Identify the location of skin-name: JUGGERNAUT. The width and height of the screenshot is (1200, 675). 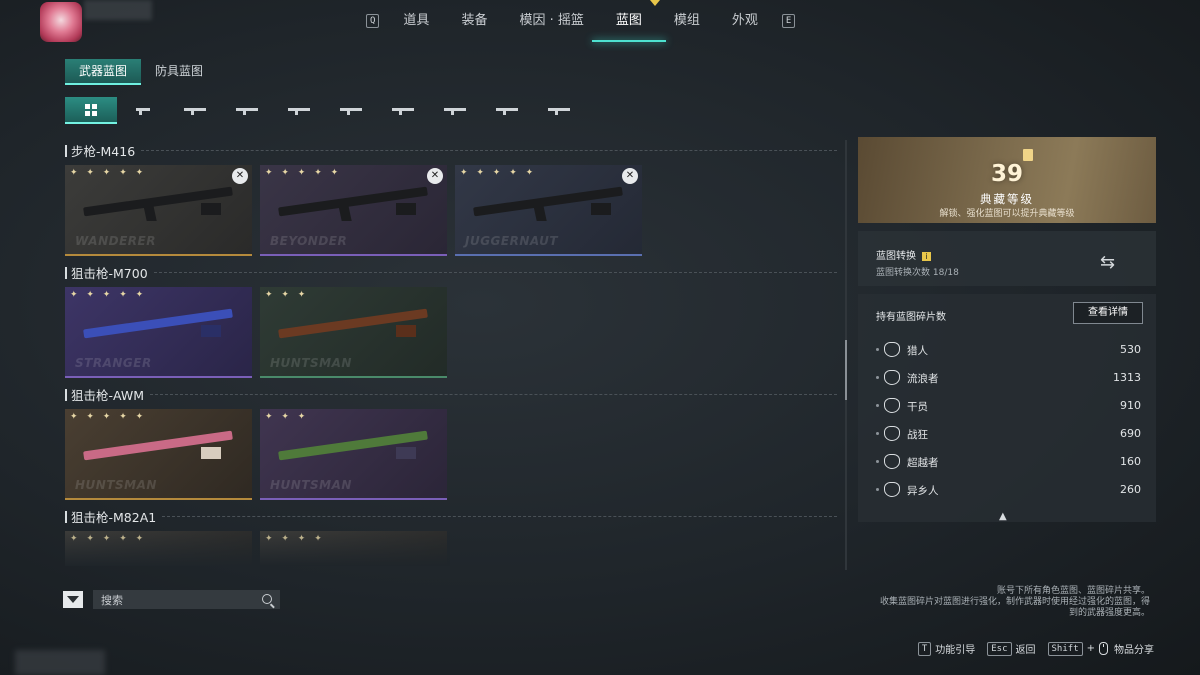
(512, 241).